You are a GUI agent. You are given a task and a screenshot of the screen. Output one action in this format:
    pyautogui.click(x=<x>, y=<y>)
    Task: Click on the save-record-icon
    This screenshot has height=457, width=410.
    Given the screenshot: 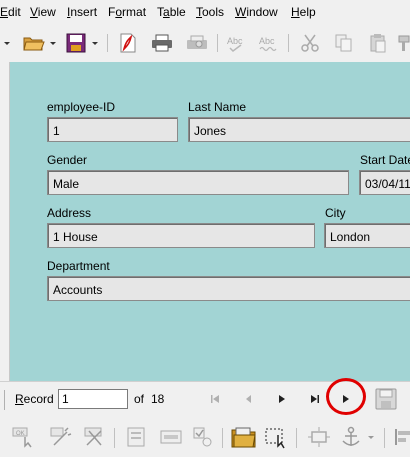 What is the action you would take?
    pyautogui.click(x=386, y=399)
    